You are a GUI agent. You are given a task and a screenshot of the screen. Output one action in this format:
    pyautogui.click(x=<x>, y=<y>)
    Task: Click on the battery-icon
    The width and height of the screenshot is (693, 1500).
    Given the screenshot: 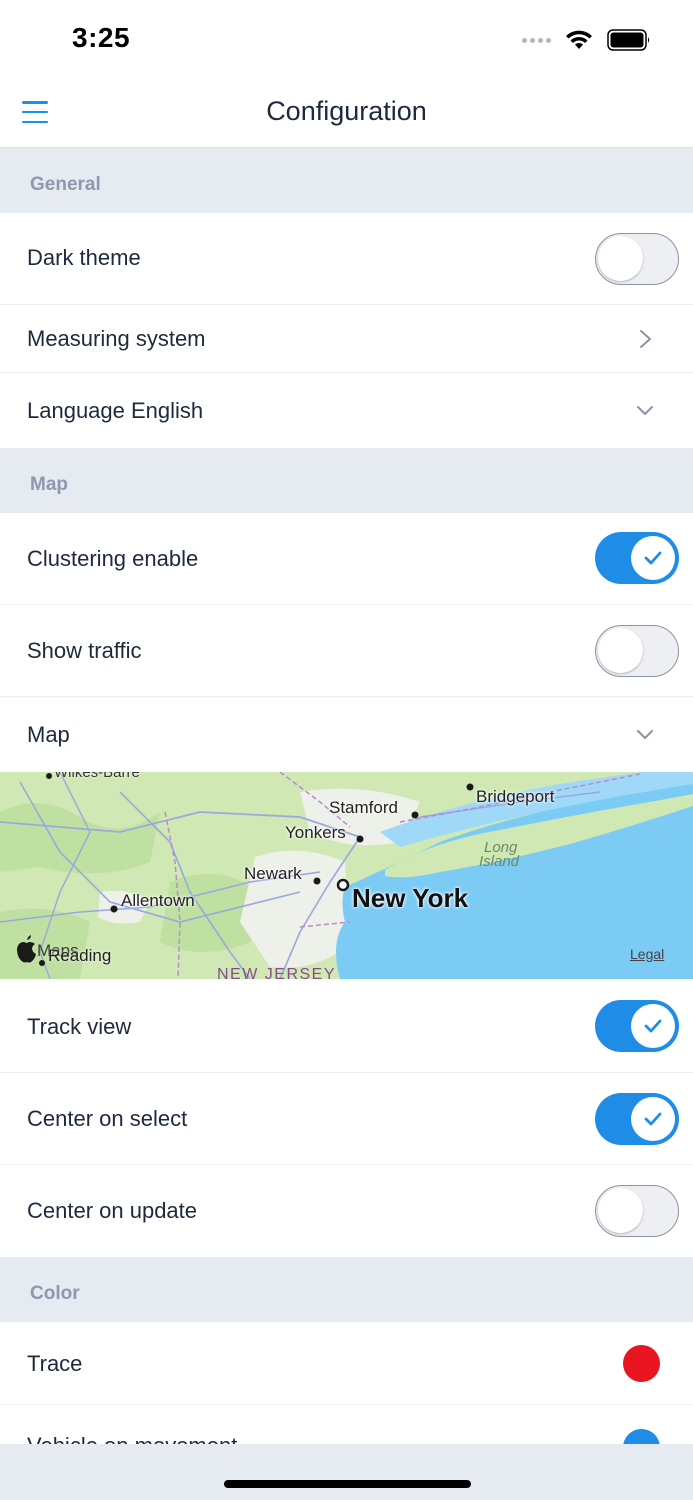 What is the action you would take?
    pyautogui.click(x=628, y=40)
    